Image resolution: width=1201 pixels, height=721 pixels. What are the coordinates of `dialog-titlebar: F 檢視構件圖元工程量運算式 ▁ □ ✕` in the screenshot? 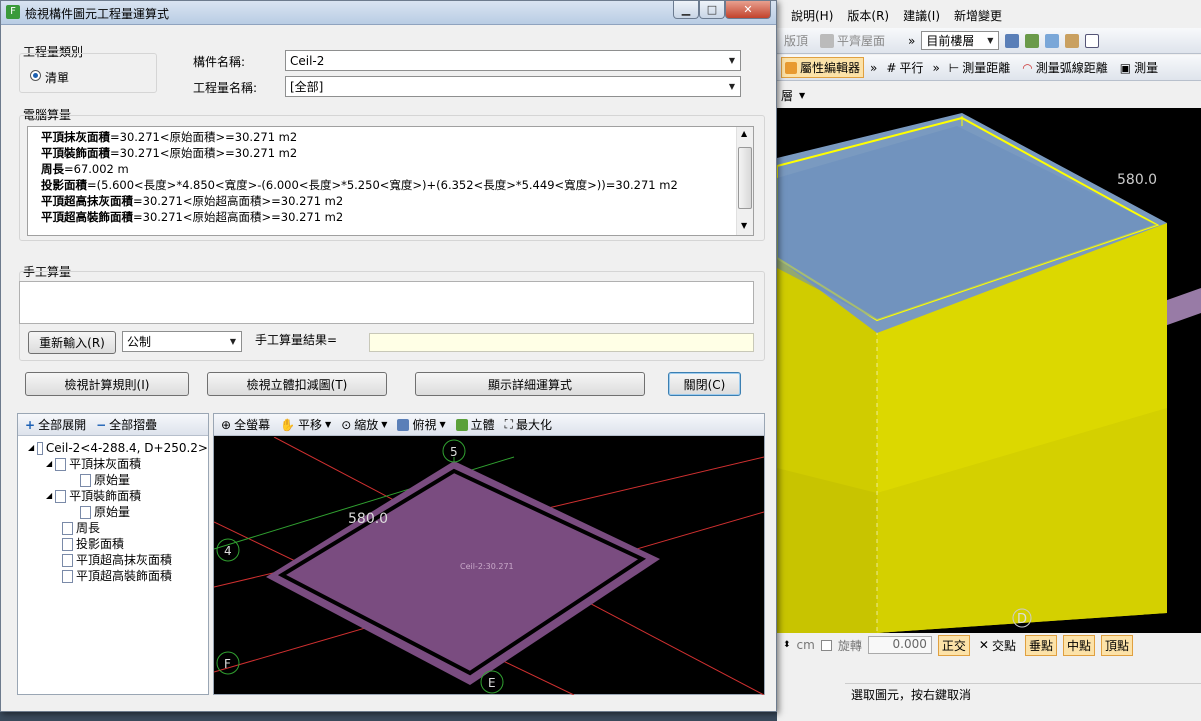 It's located at (388, 13).